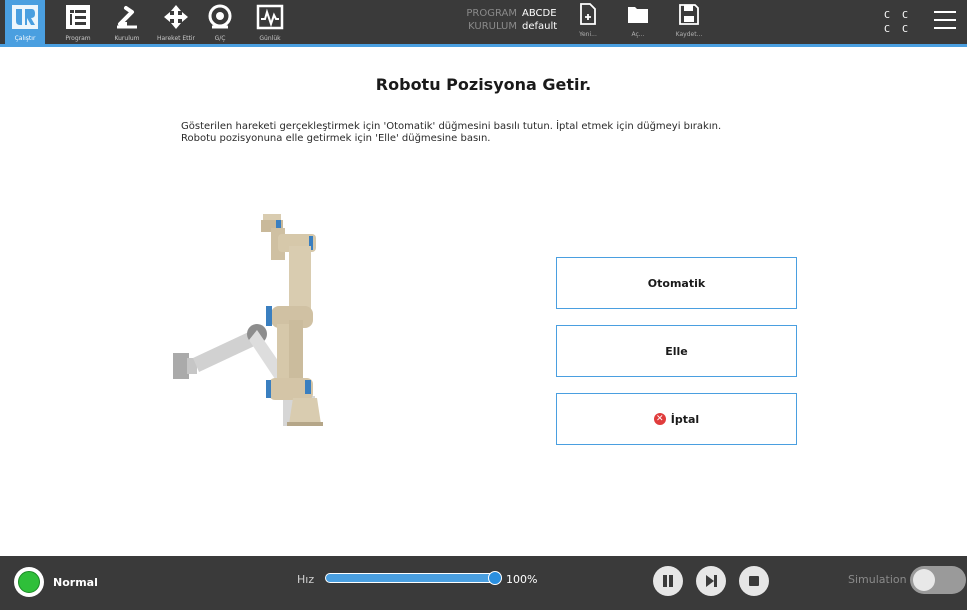 This screenshot has width=967, height=610. Describe the element at coordinates (924, 580) in the screenshot. I see `simulation-toggle-knob` at that location.